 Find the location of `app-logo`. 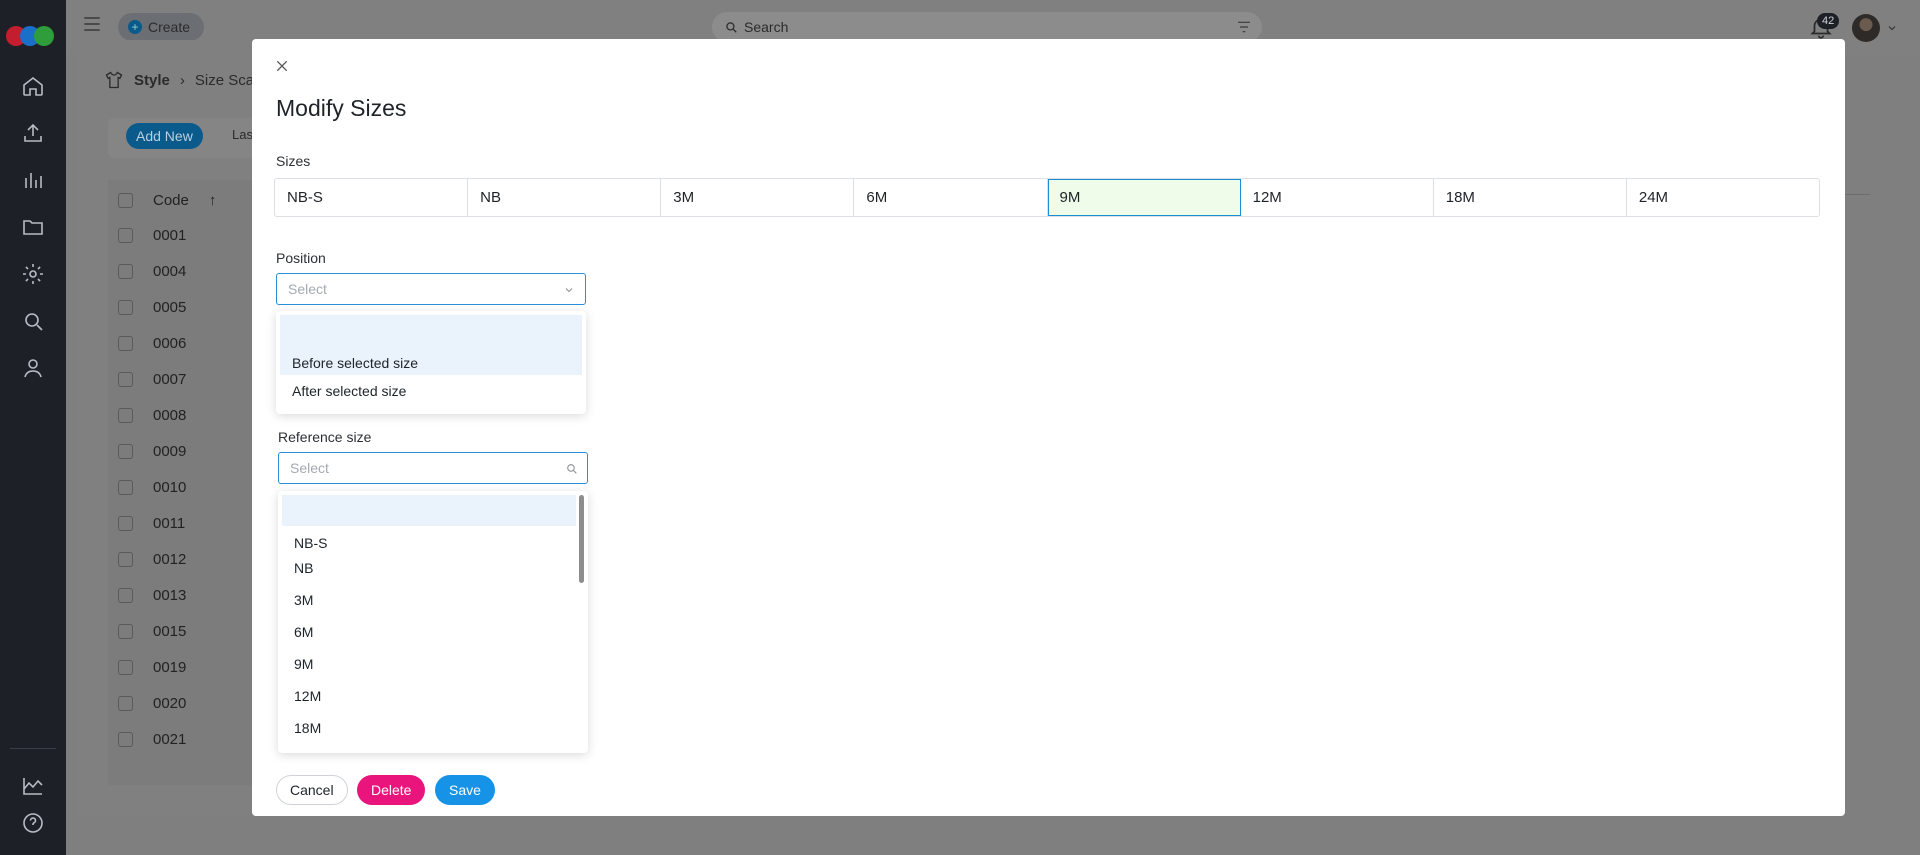

app-logo is located at coordinates (33, 37).